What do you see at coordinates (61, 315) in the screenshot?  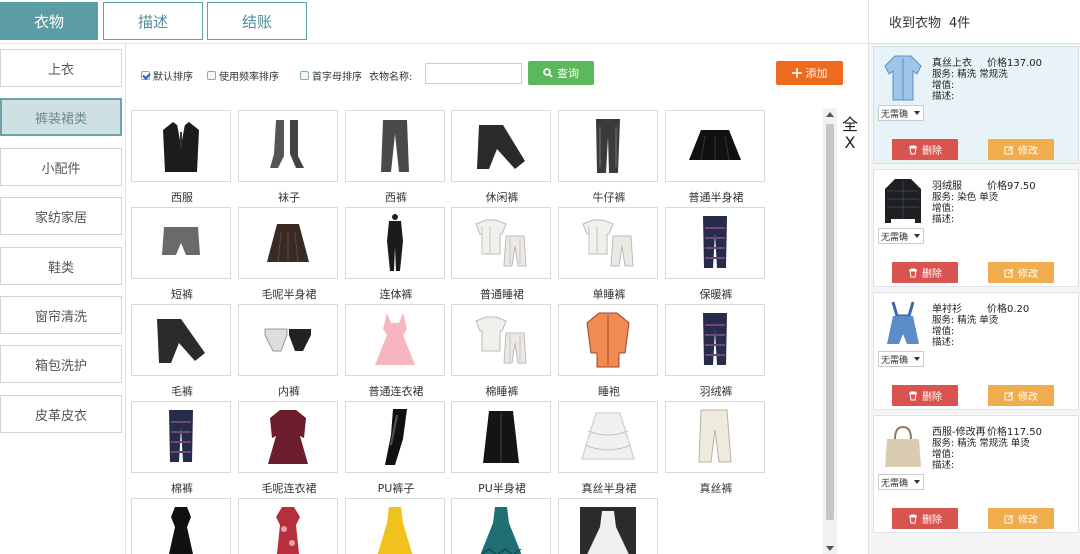 I see `category-curtains: 窗帘清洗` at bounding box center [61, 315].